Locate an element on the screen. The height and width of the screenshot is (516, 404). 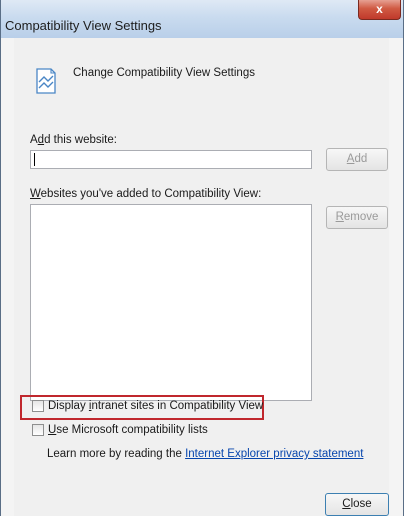
text-caret is located at coordinates (34, 159).